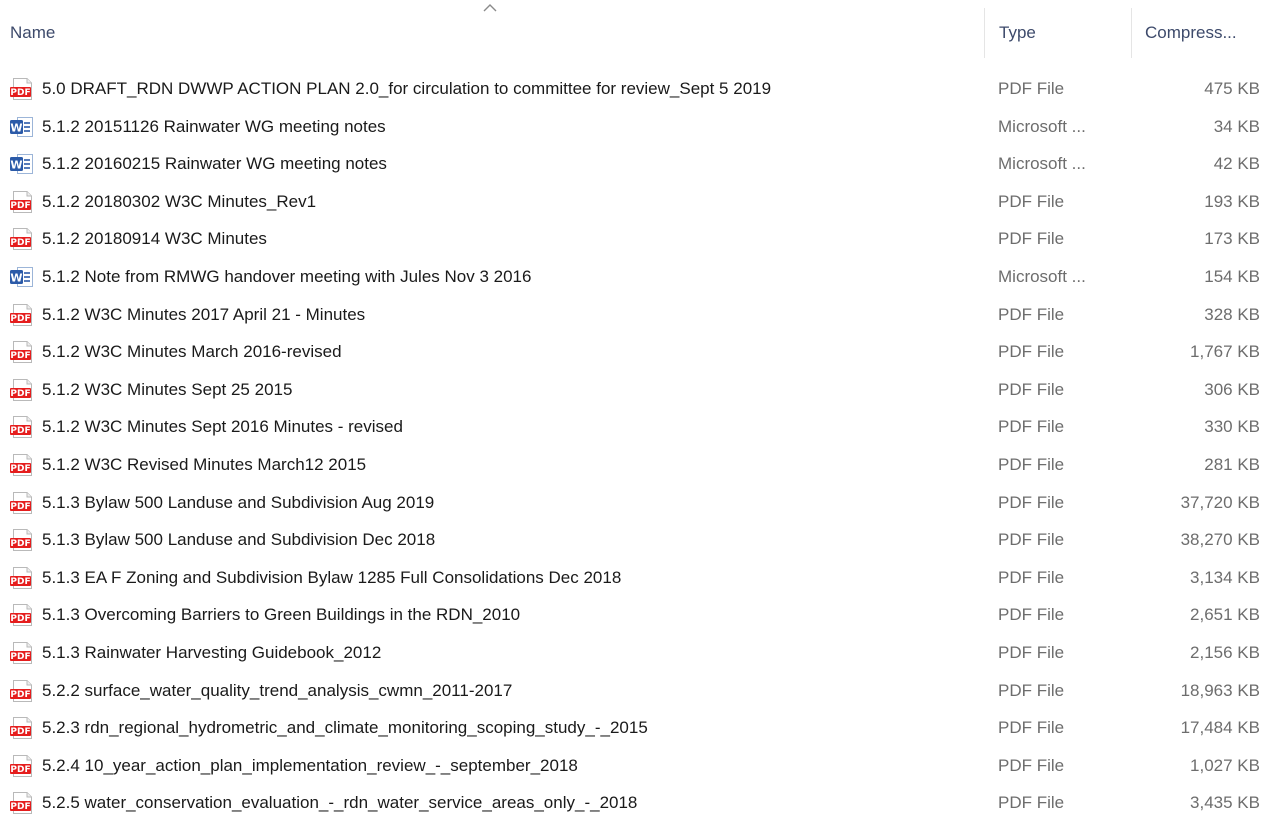  I want to click on file-compressed-size: 2,156 KB, so click(1225, 652).